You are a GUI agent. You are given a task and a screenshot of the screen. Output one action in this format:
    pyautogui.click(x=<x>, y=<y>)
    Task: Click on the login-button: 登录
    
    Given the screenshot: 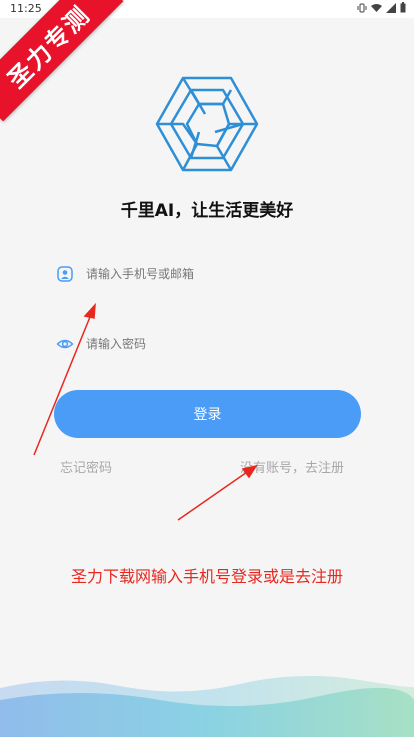 What is the action you would take?
    pyautogui.click(x=207, y=414)
    